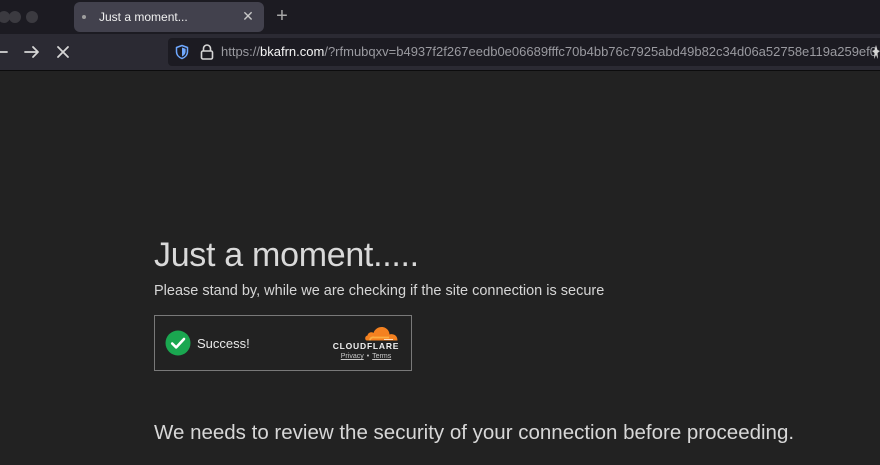  Describe the element at coordinates (282, 16) in the screenshot. I see `plus-icon: +` at that location.